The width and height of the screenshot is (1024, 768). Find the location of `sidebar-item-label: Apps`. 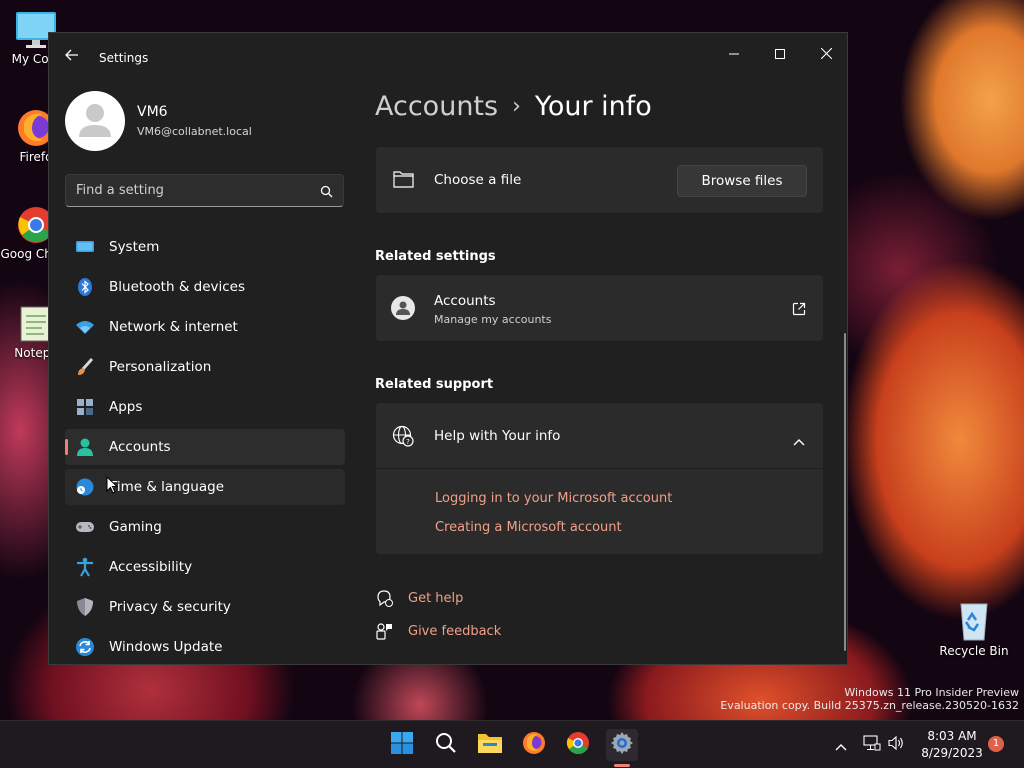

sidebar-item-label: Apps is located at coordinates (126, 407).